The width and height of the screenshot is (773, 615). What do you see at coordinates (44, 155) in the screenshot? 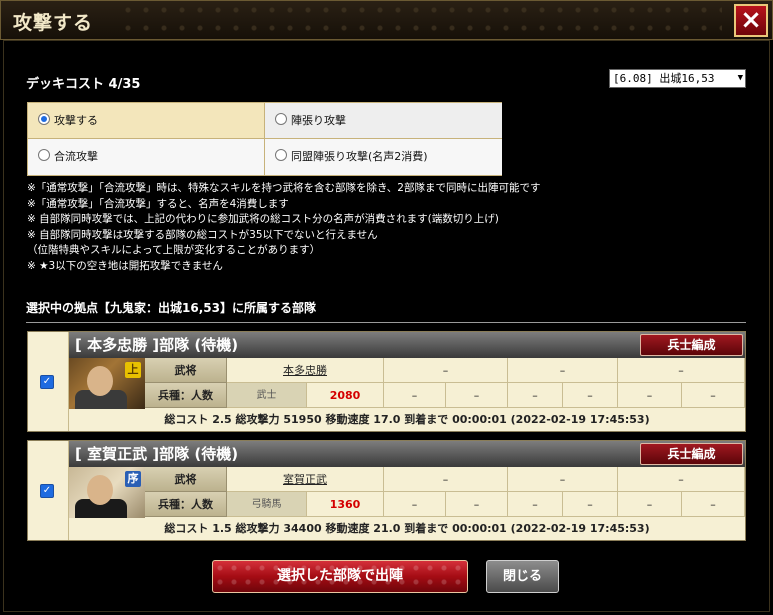
I see `radio-join-attack` at bounding box center [44, 155].